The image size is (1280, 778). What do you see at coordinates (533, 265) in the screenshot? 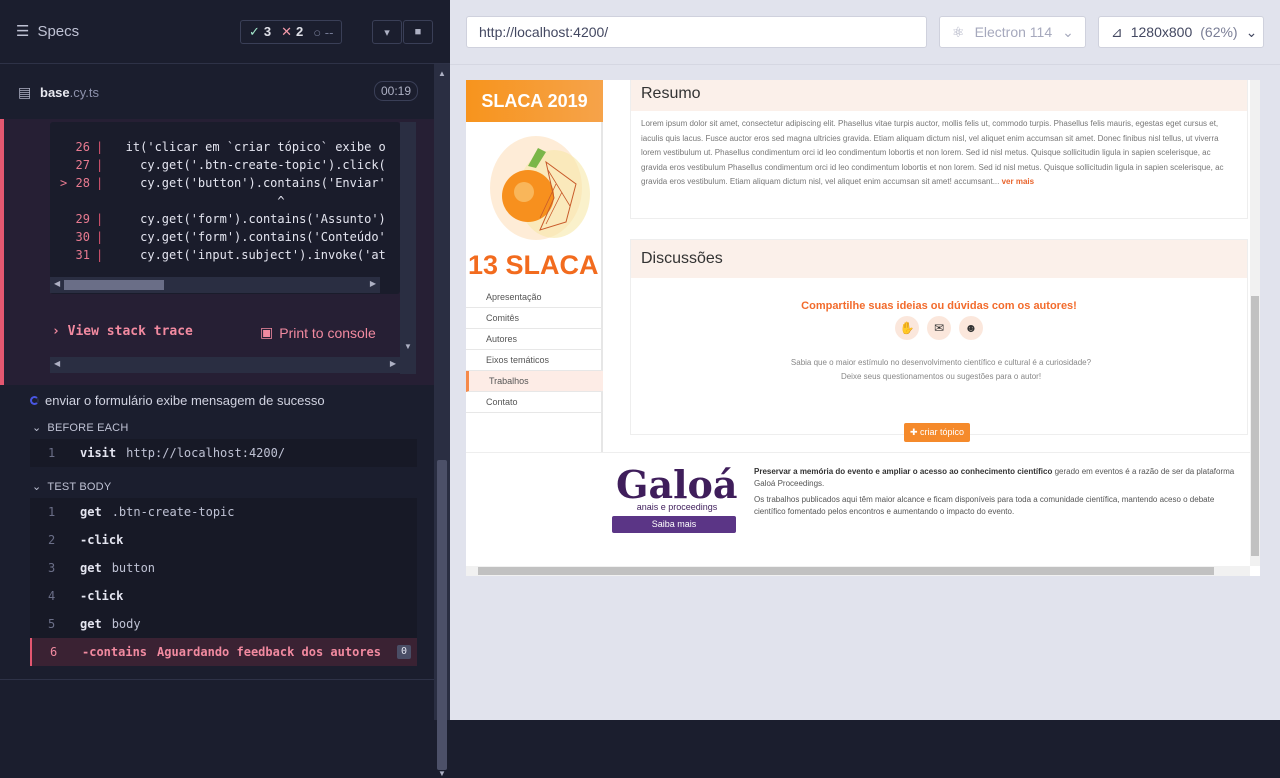
I see `logo-text: 13 SLACA` at bounding box center [533, 265].